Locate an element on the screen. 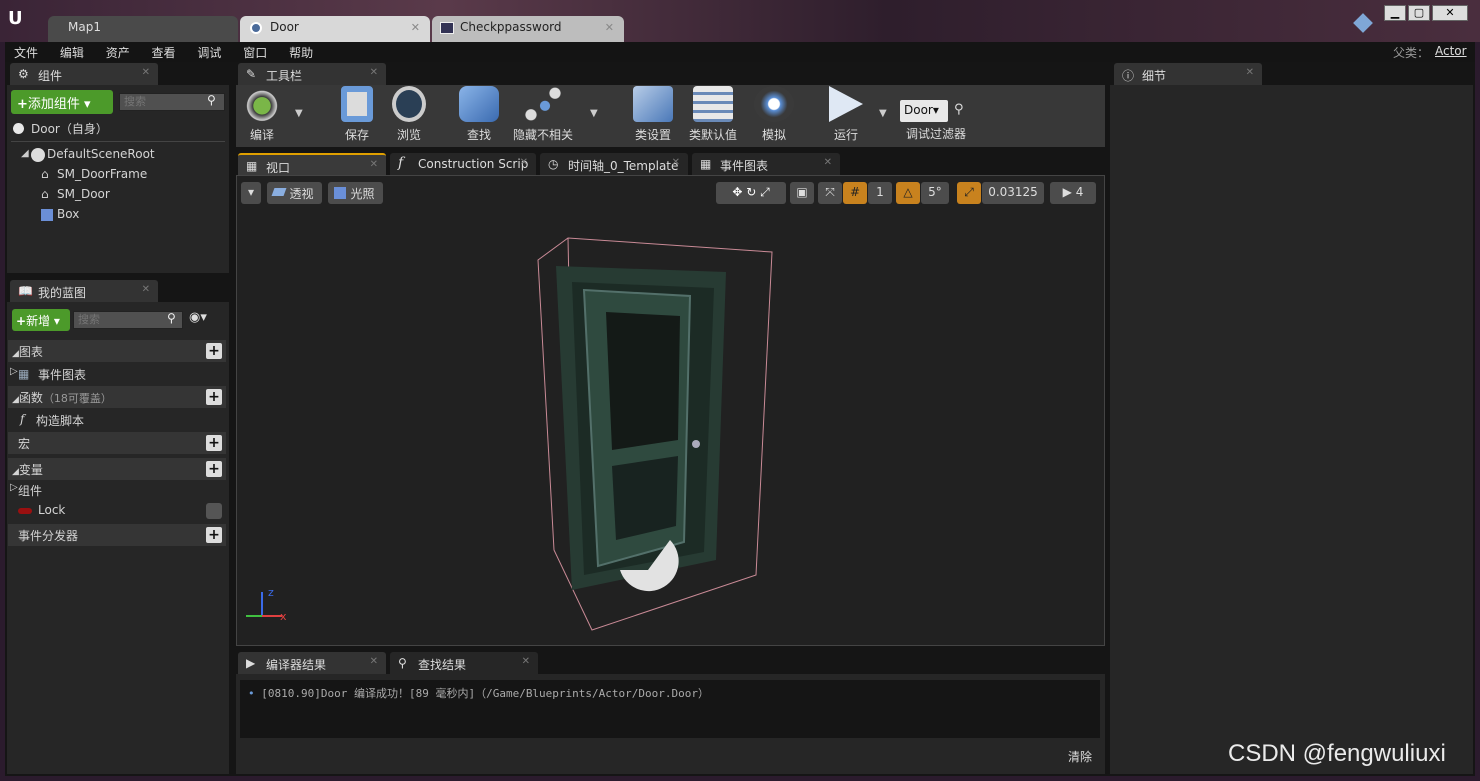 Image resolution: width=1480 pixels, height=781 pixels. camera-speed-value: 4 is located at coordinates (1079, 192).